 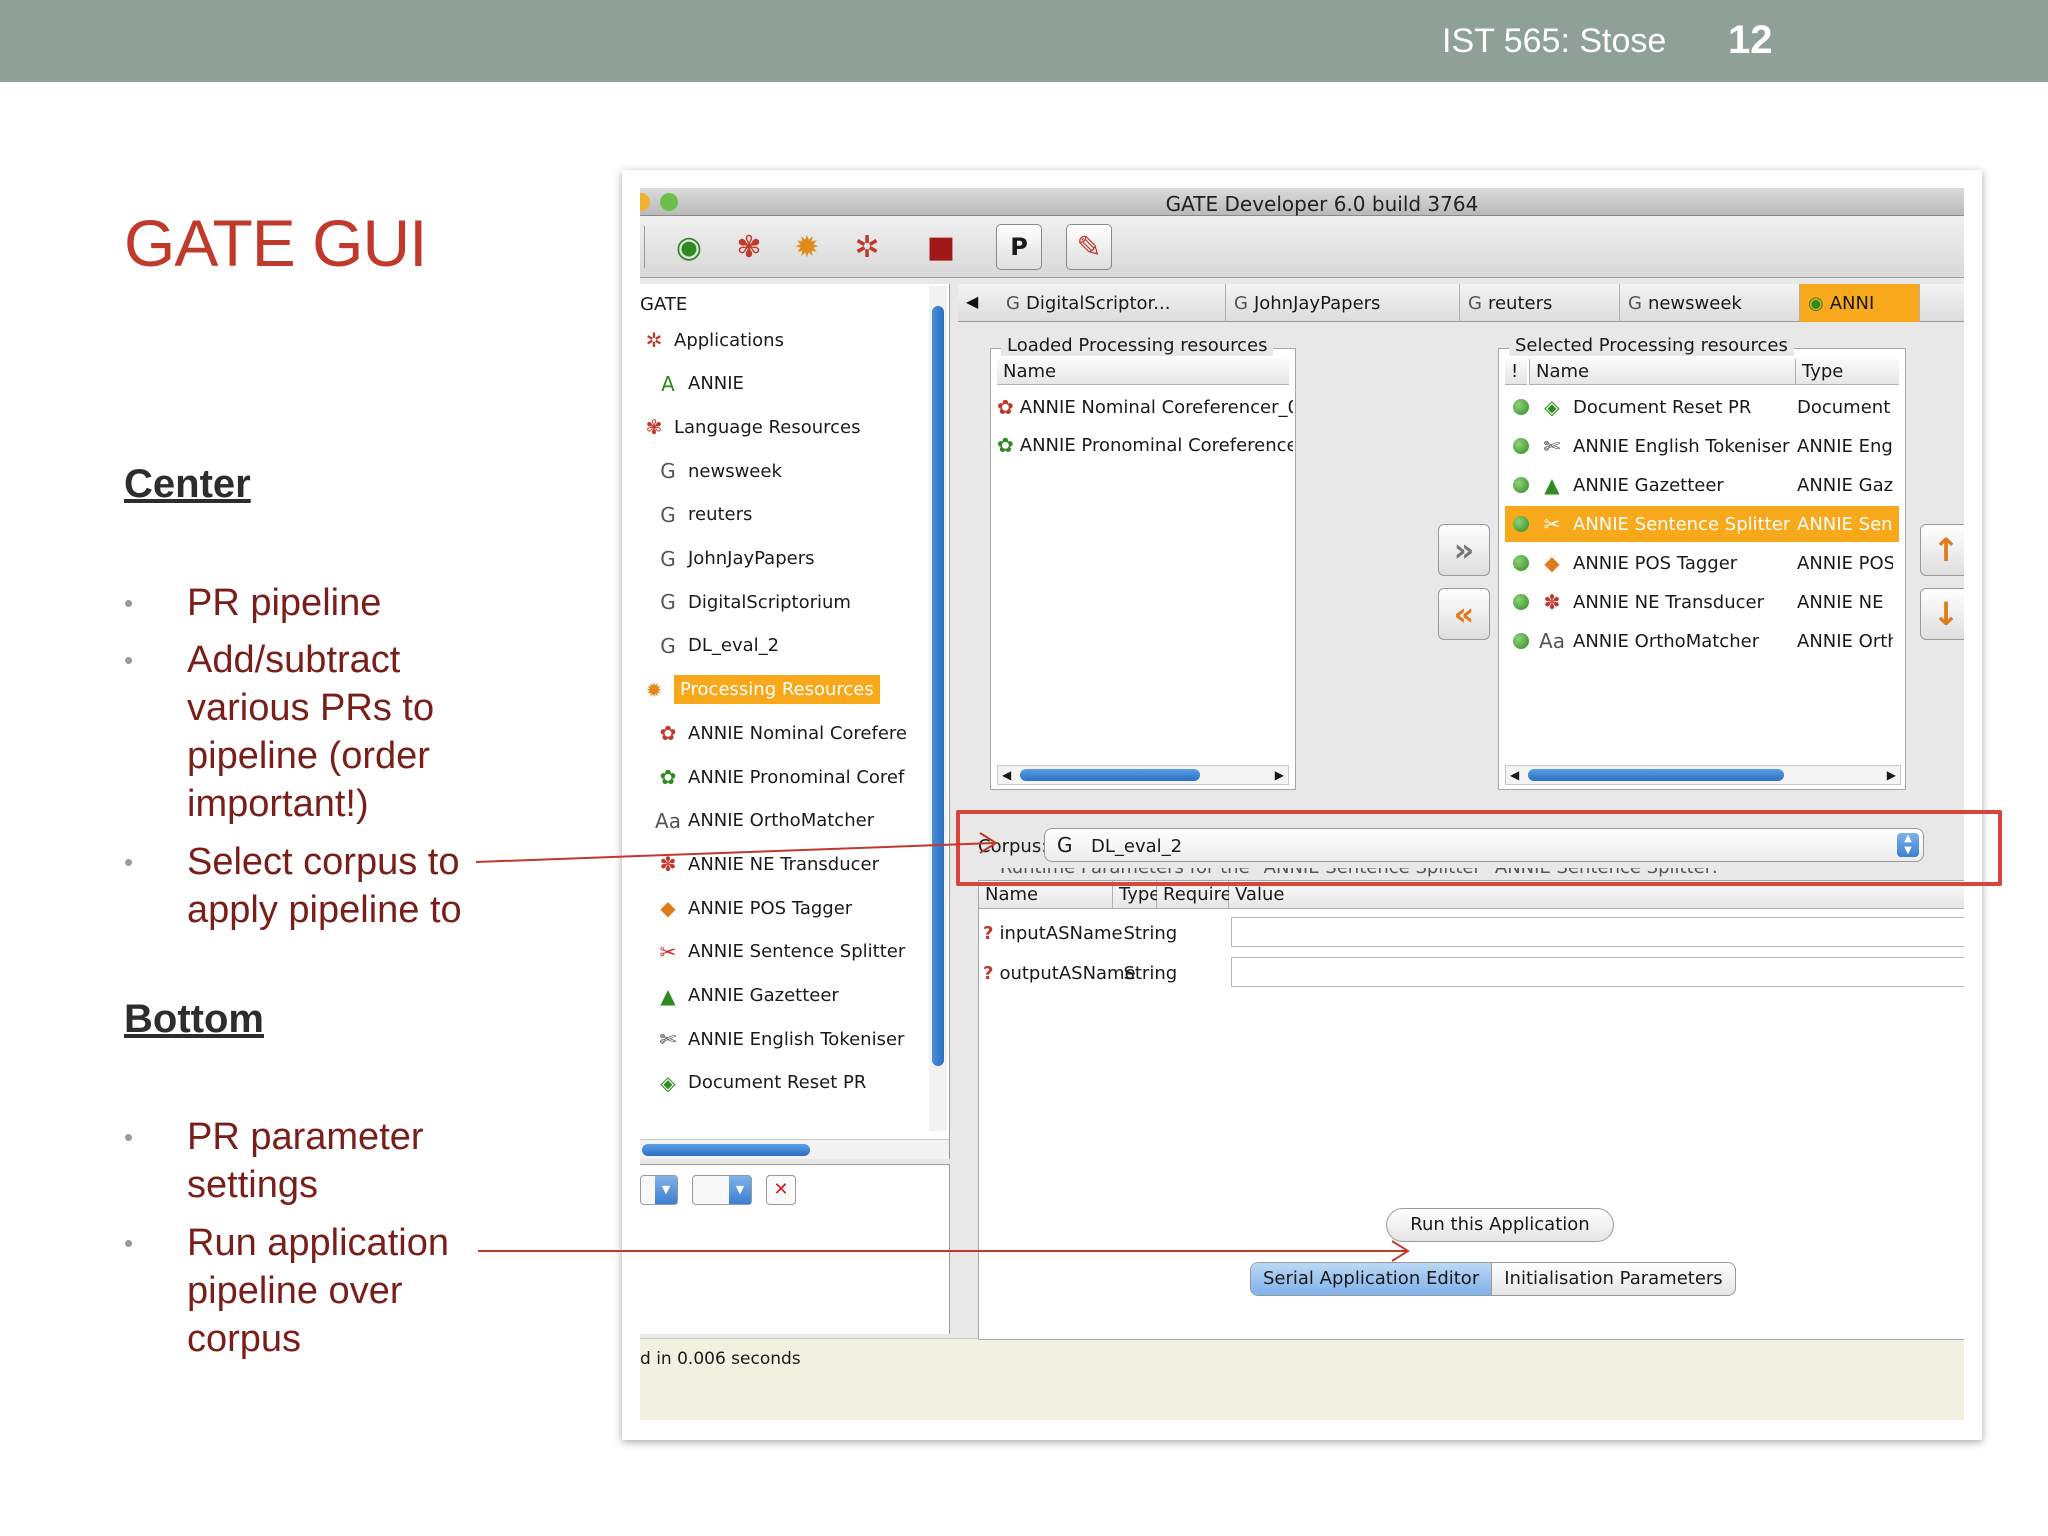 What do you see at coordinates (988, 933) in the screenshot?
I see `optional-param-icon: ?` at bounding box center [988, 933].